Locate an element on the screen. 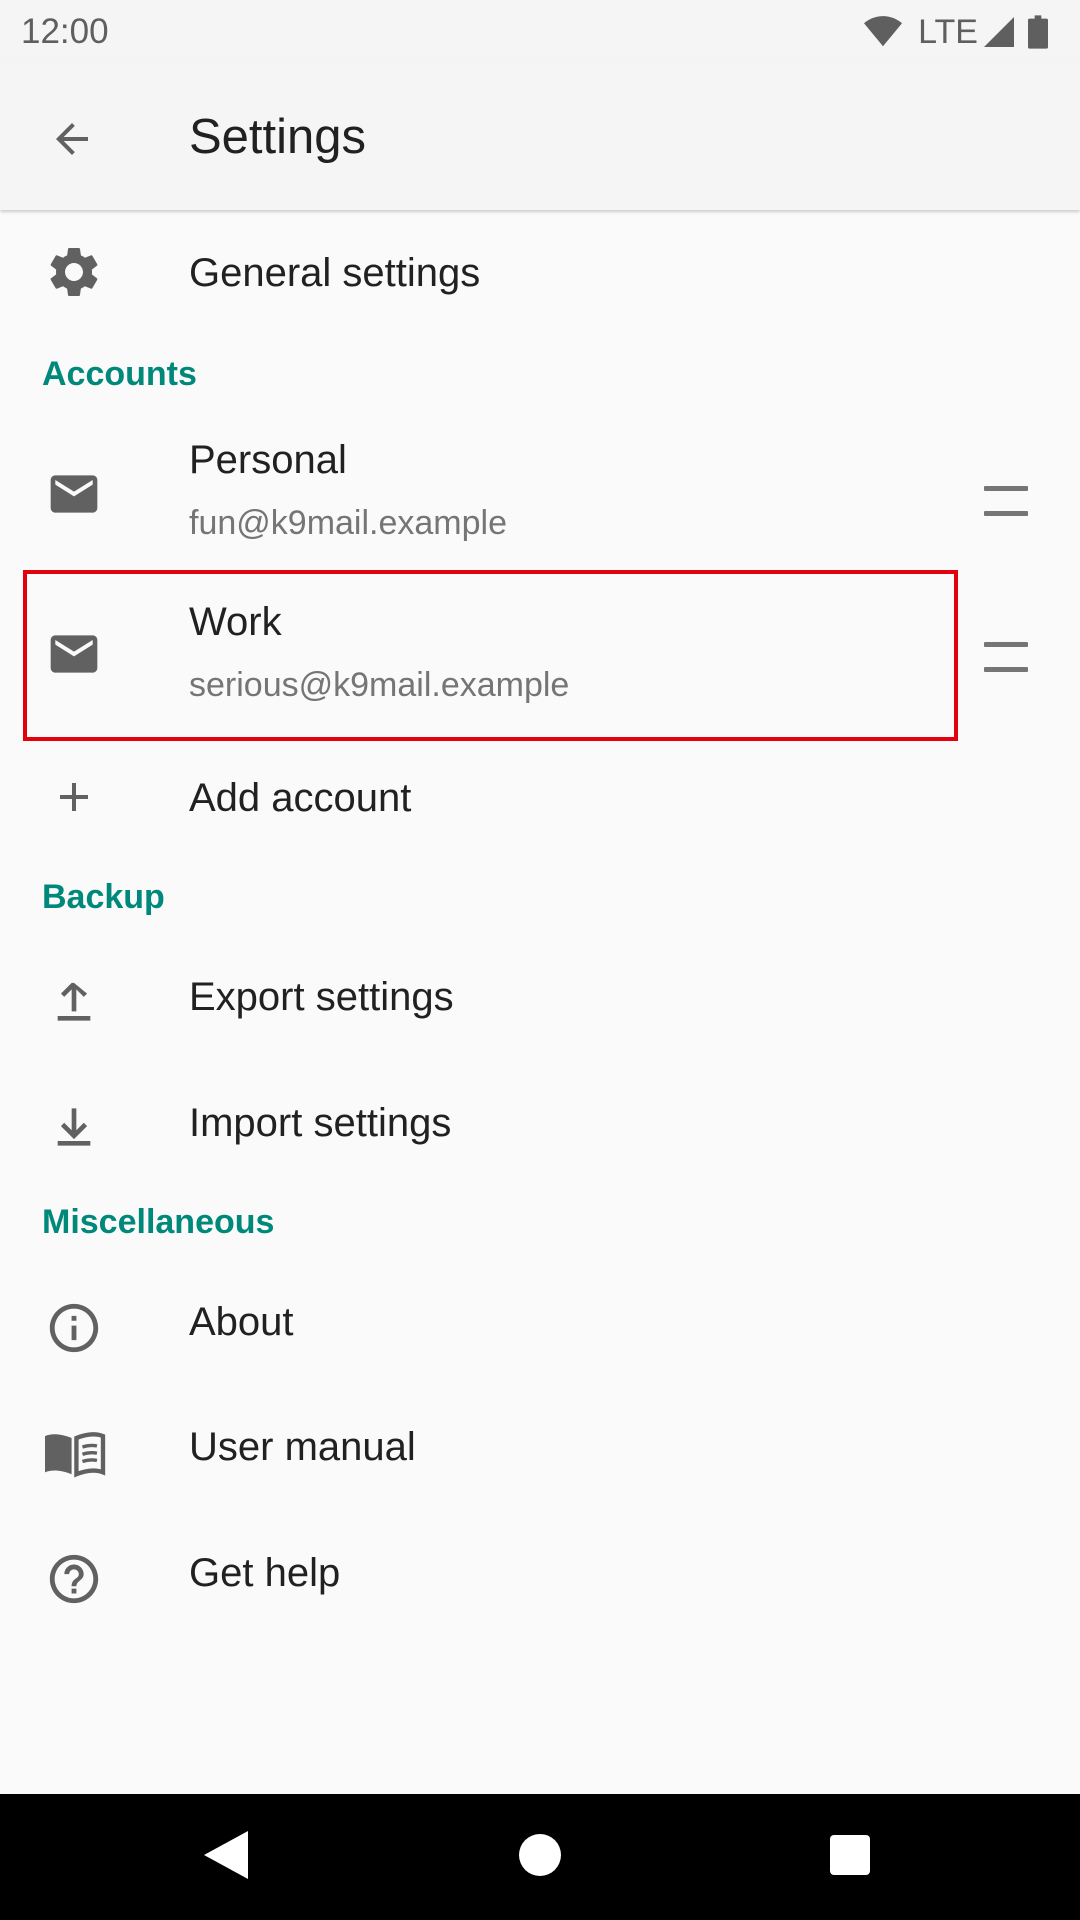 The image size is (1080, 1920). arrow-back-icon is located at coordinates (72, 141).